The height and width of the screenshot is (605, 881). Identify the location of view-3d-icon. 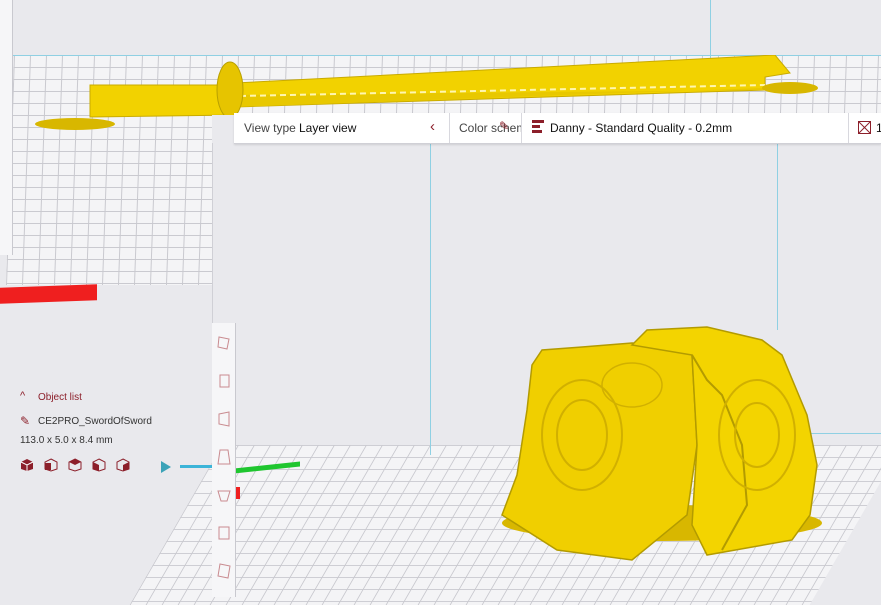
(27, 465).